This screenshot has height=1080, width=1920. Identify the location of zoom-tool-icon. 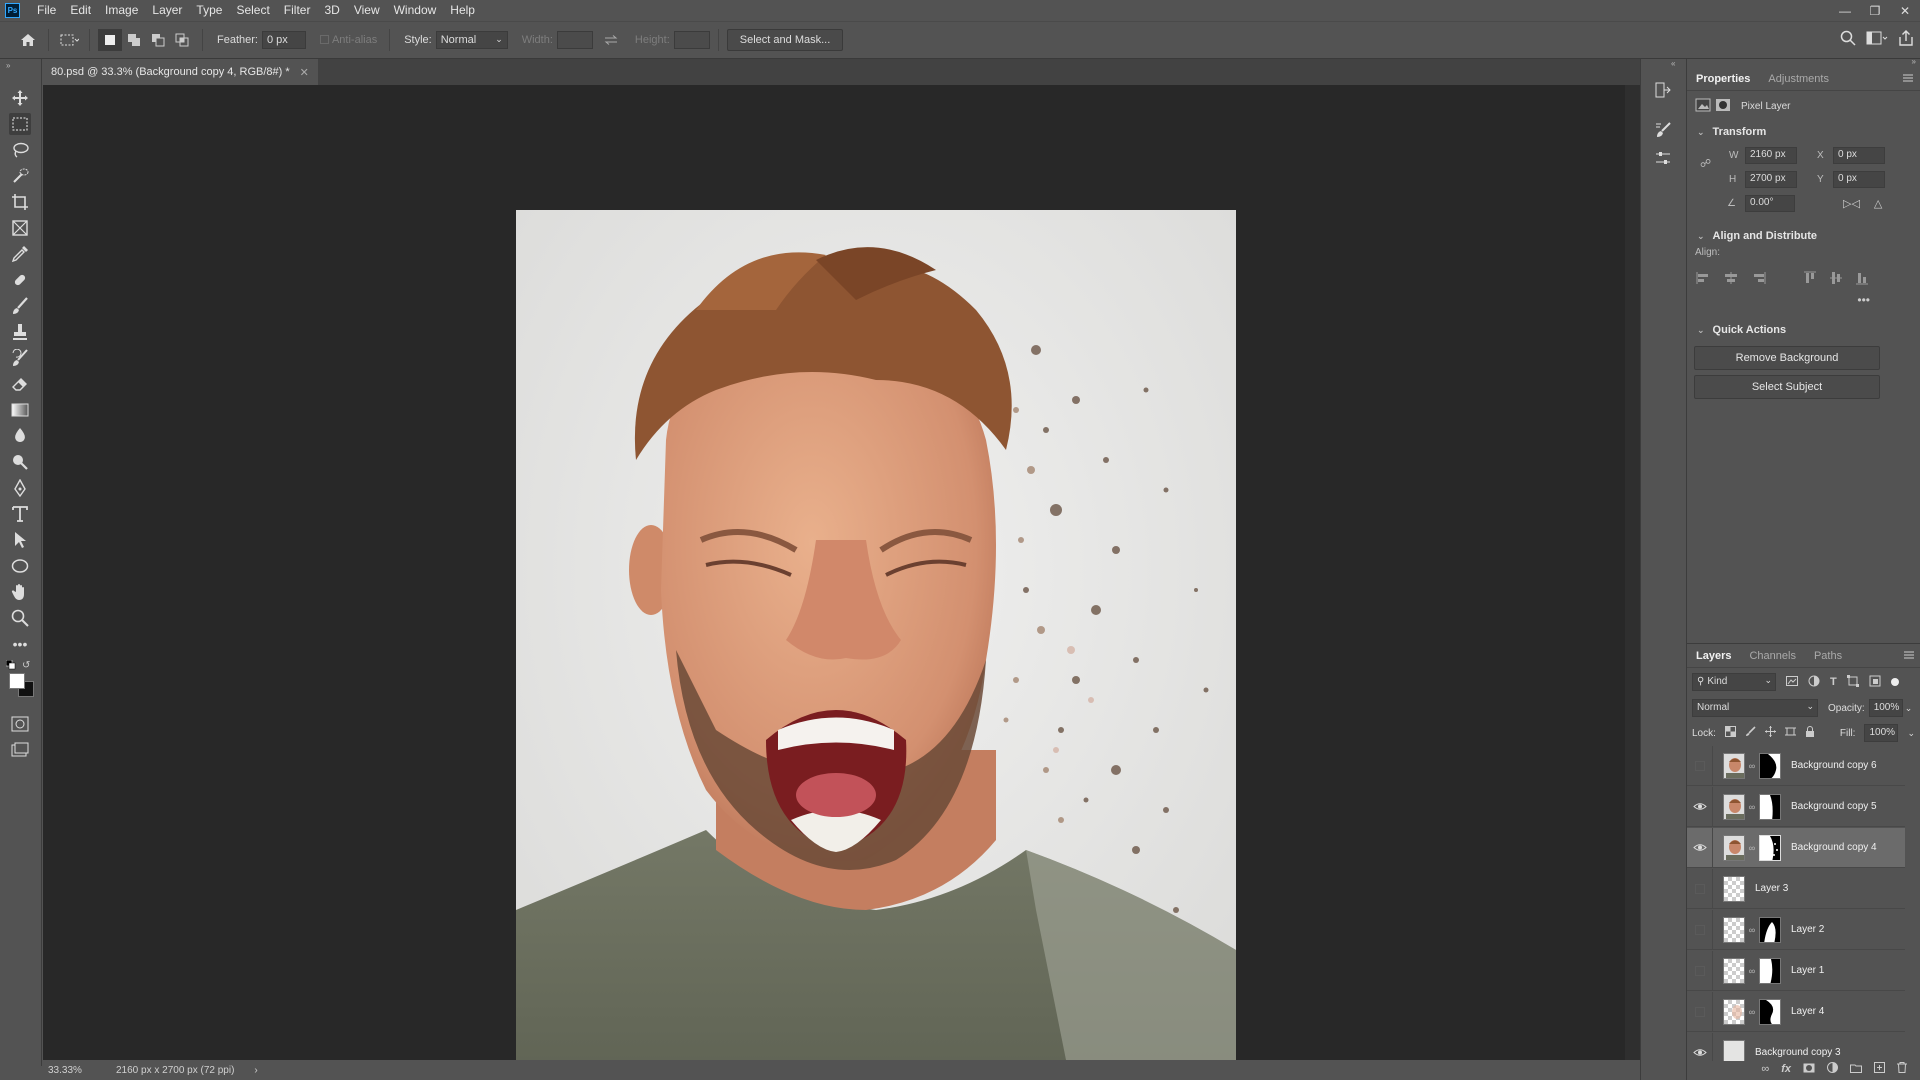
(20, 618).